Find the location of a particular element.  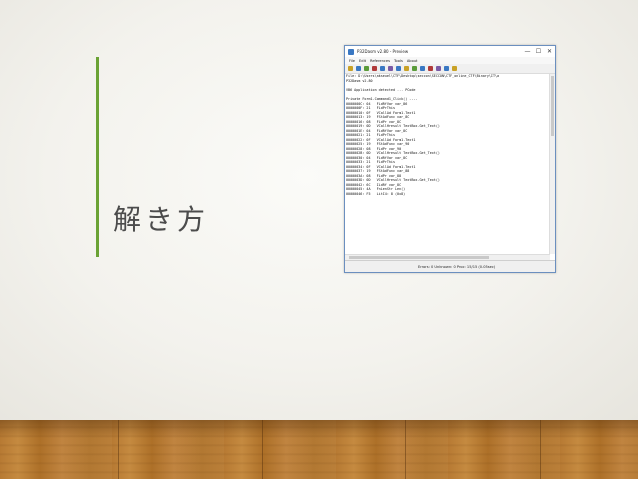

toolbar is located at coordinates (450, 69).